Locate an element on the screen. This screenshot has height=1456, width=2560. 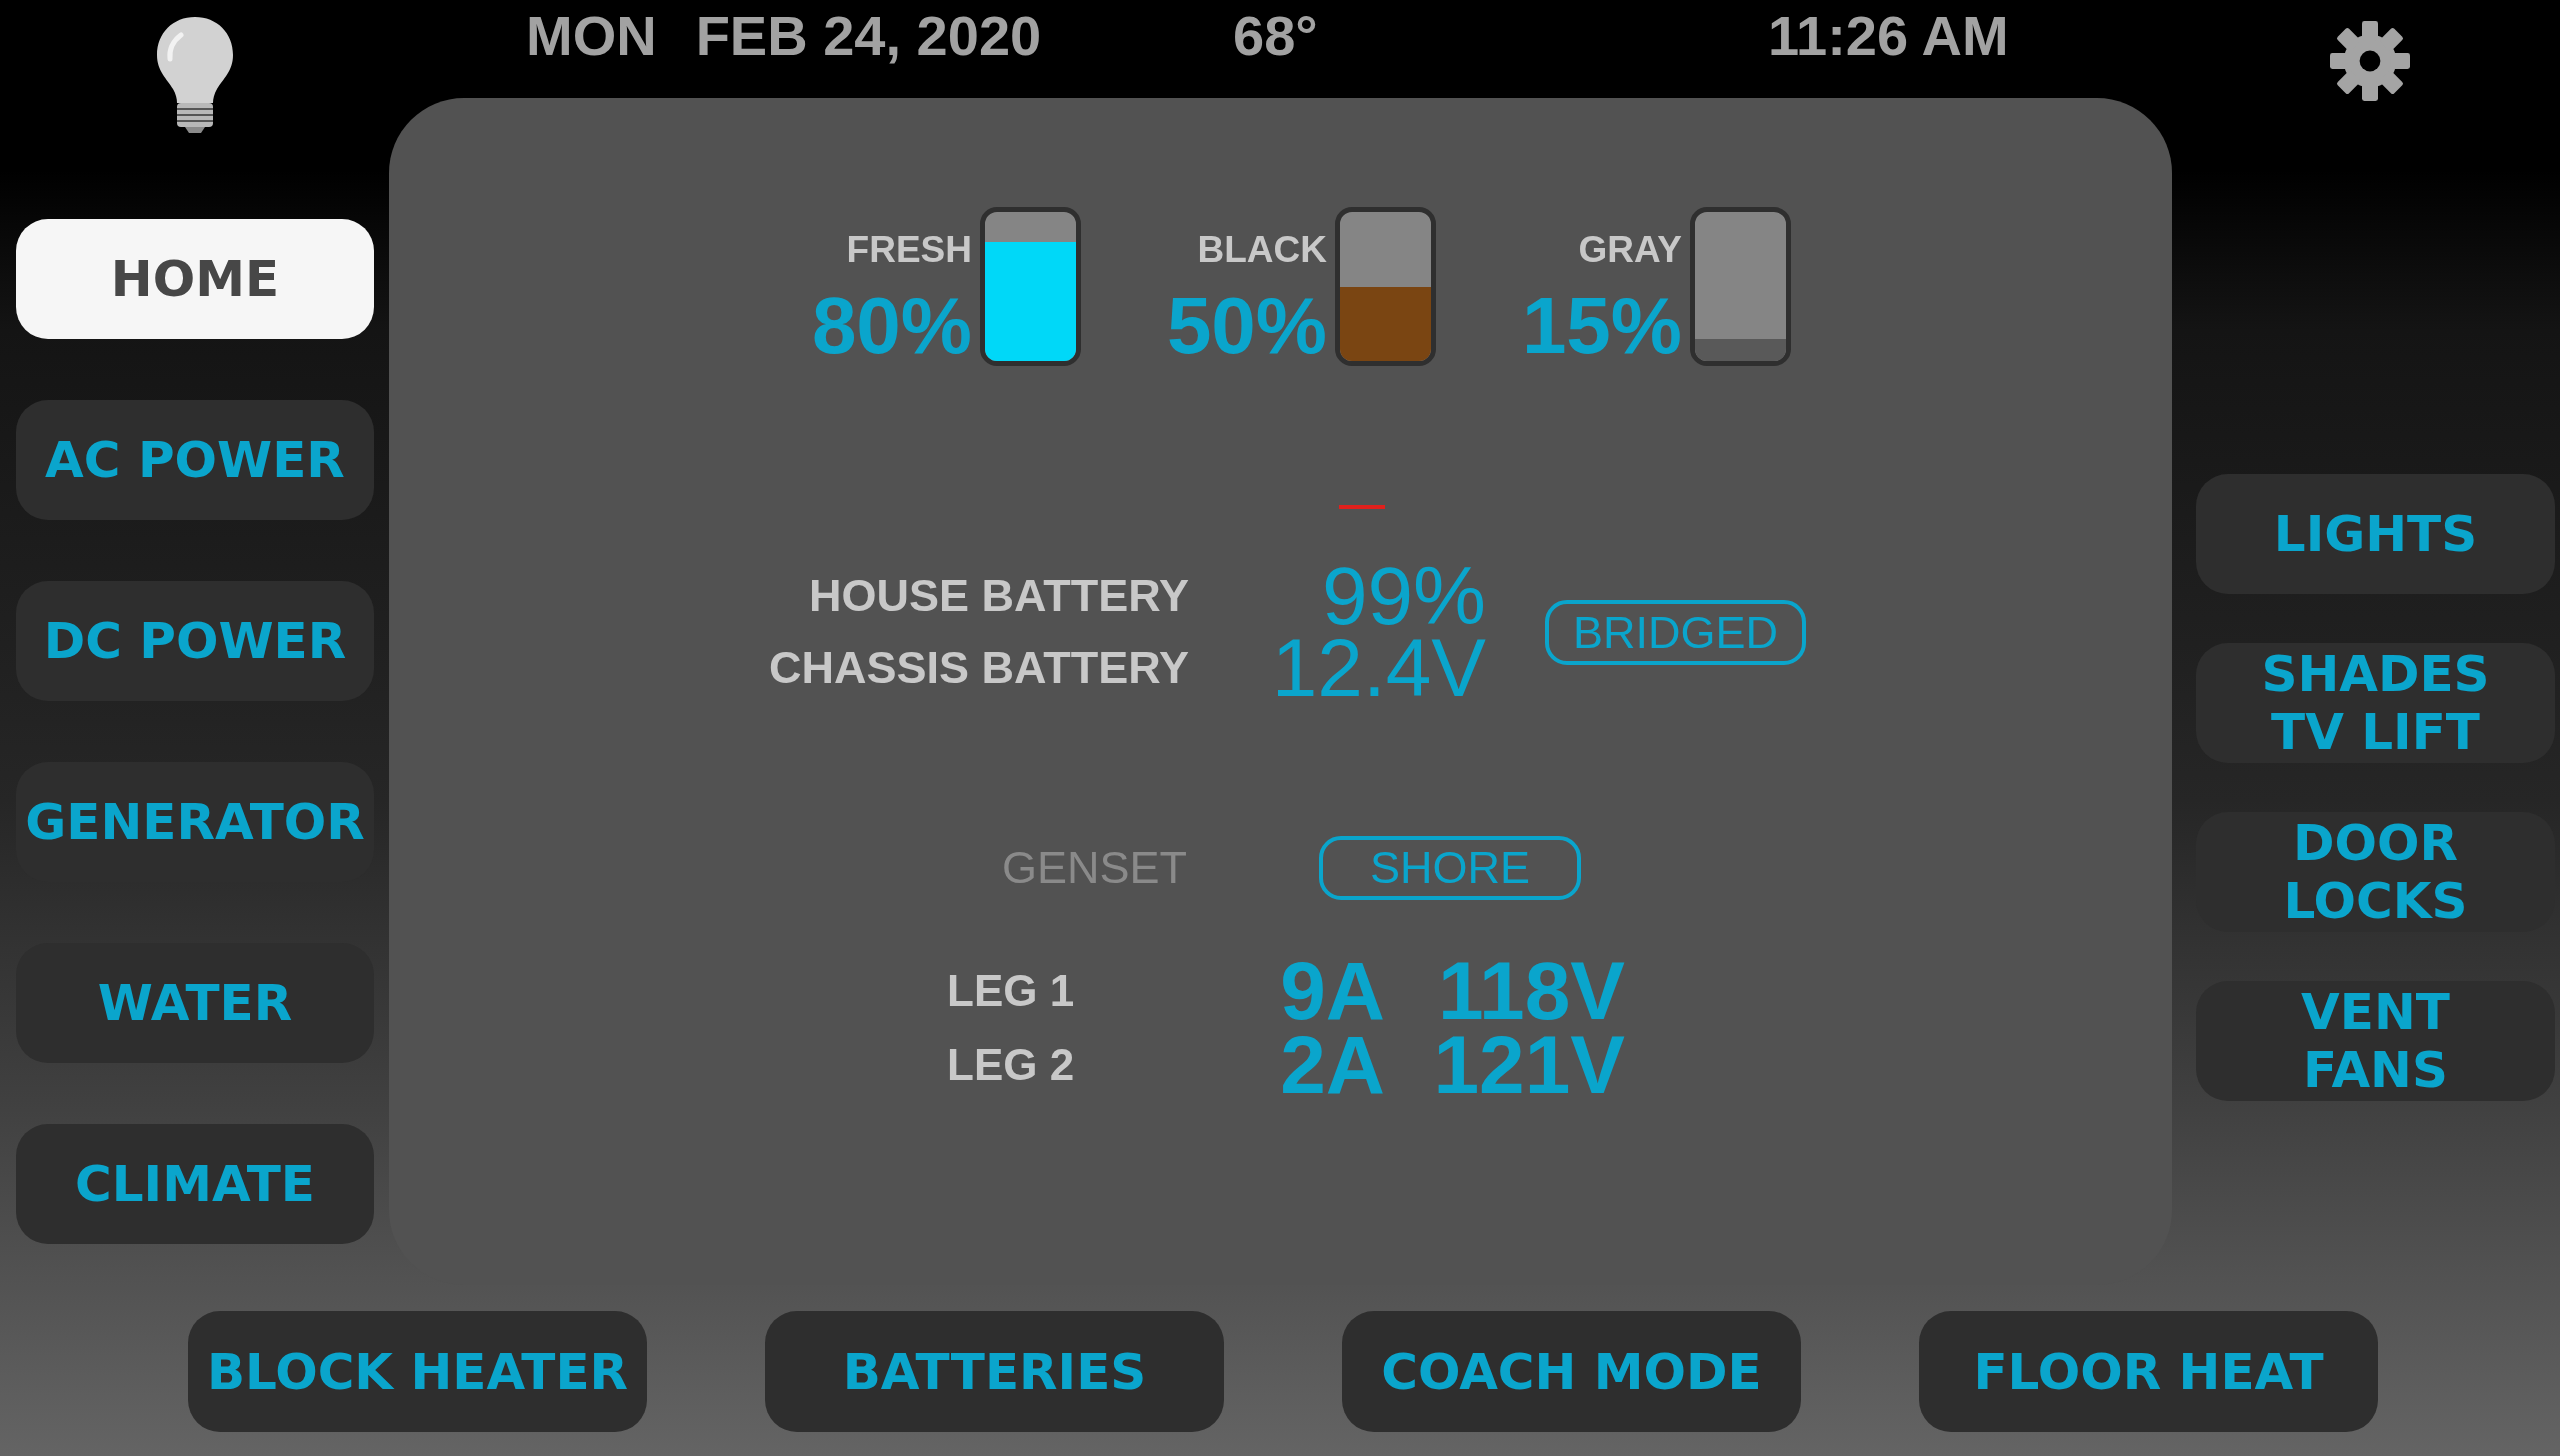
nav-button: DOOR LOCKS is located at coordinates (2375, 872).